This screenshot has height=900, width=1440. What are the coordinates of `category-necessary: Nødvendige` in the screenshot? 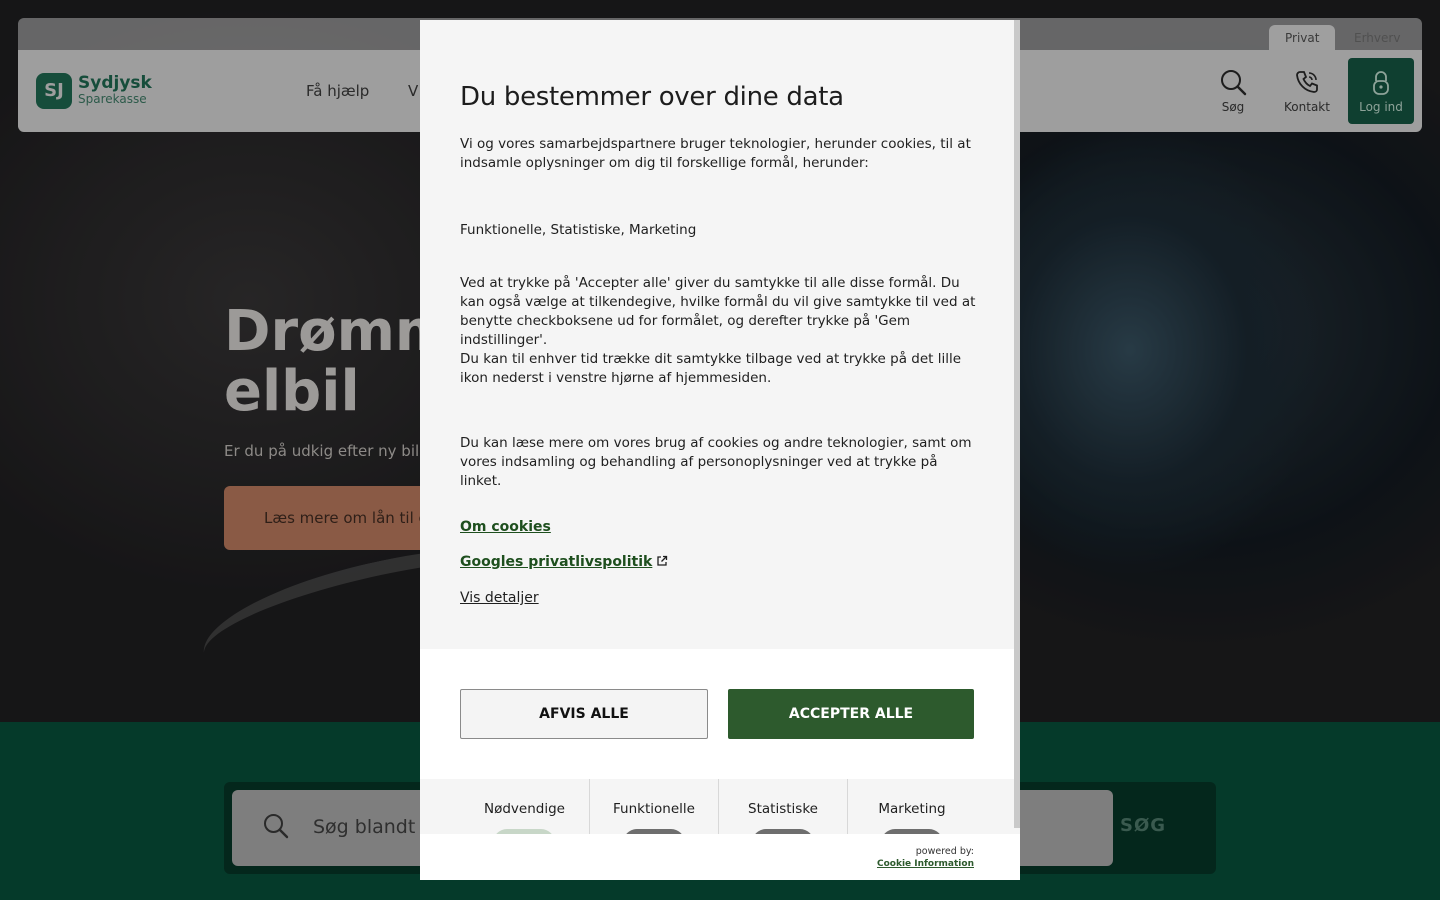 It's located at (524, 811).